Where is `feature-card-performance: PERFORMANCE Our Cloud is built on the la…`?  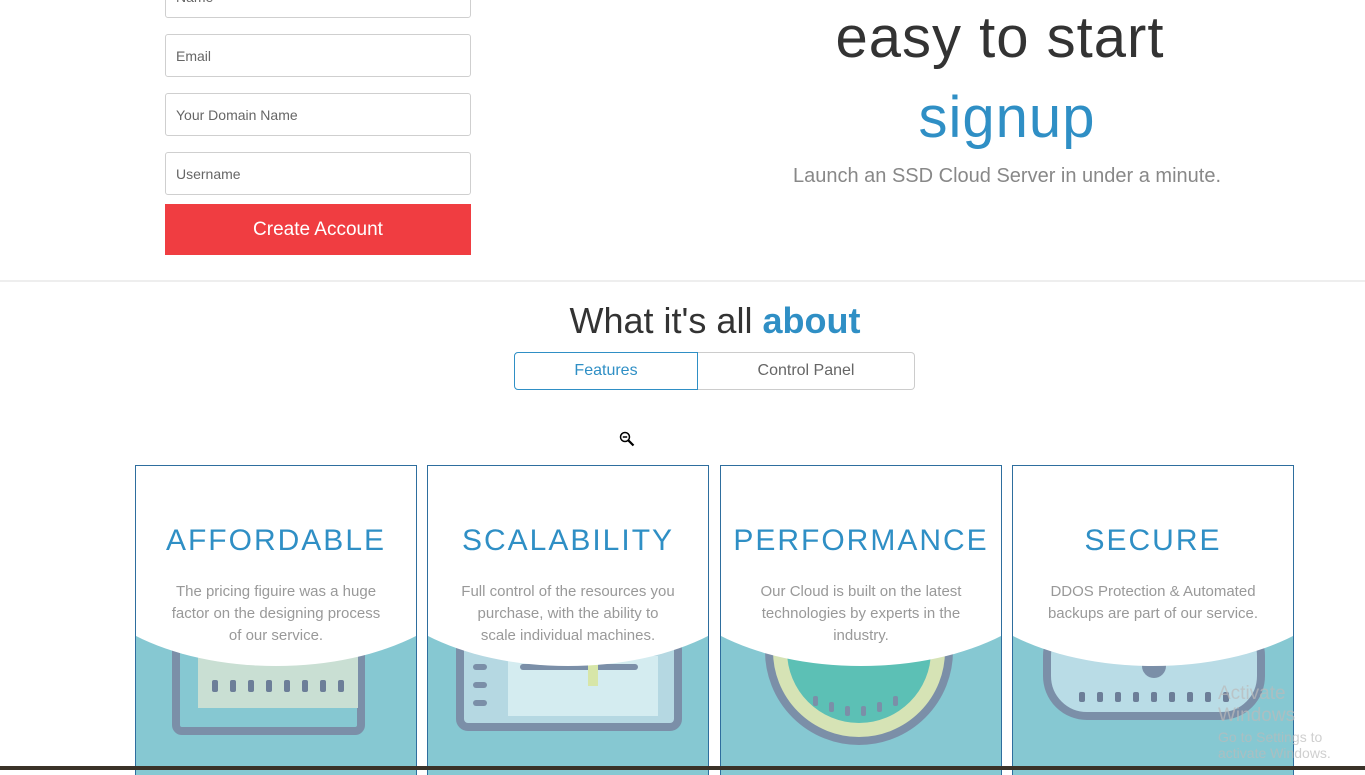
feature-card-performance: PERFORMANCE Our Cloud is built on the la… is located at coordinates (861, 620).